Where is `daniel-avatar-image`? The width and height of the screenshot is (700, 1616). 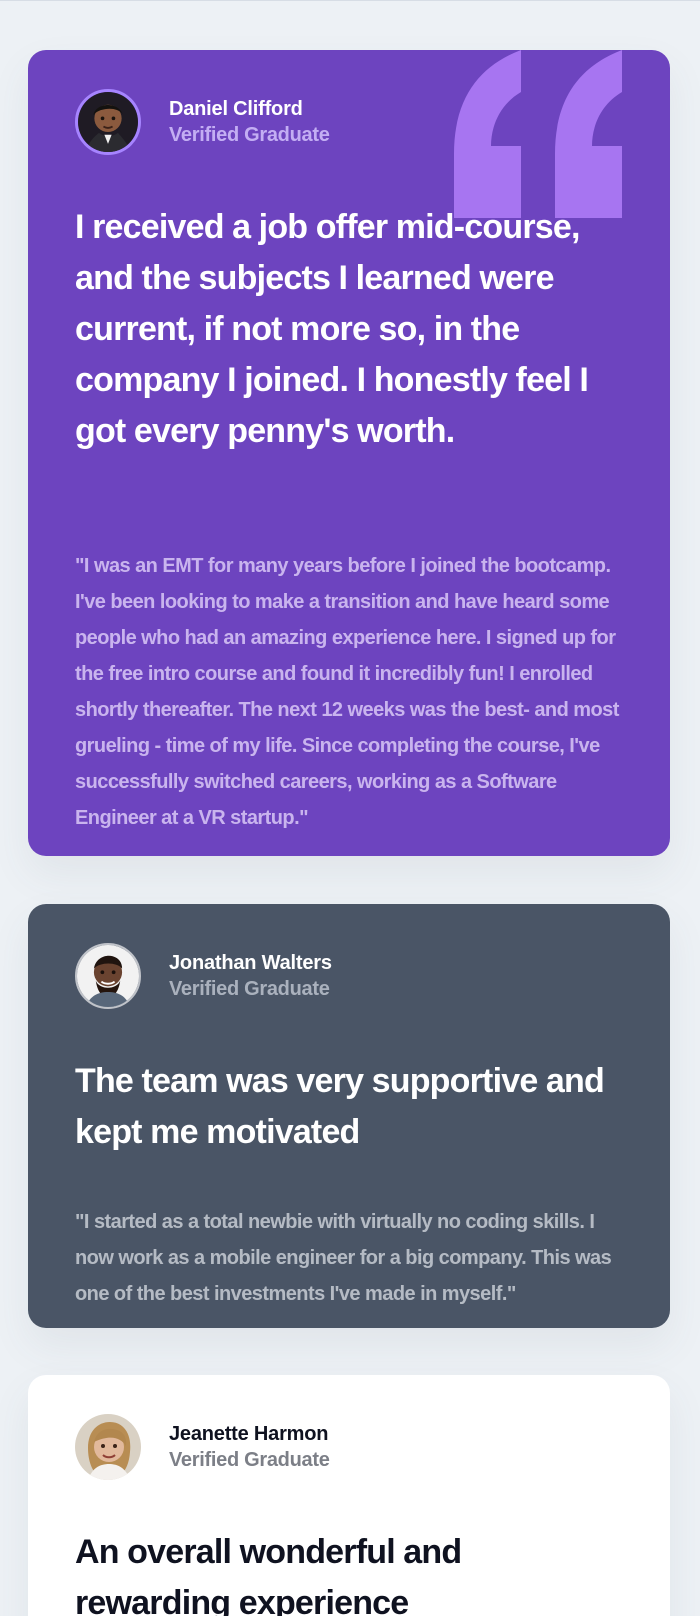
daniel-avatar-image is located at coordinates (108, 122).